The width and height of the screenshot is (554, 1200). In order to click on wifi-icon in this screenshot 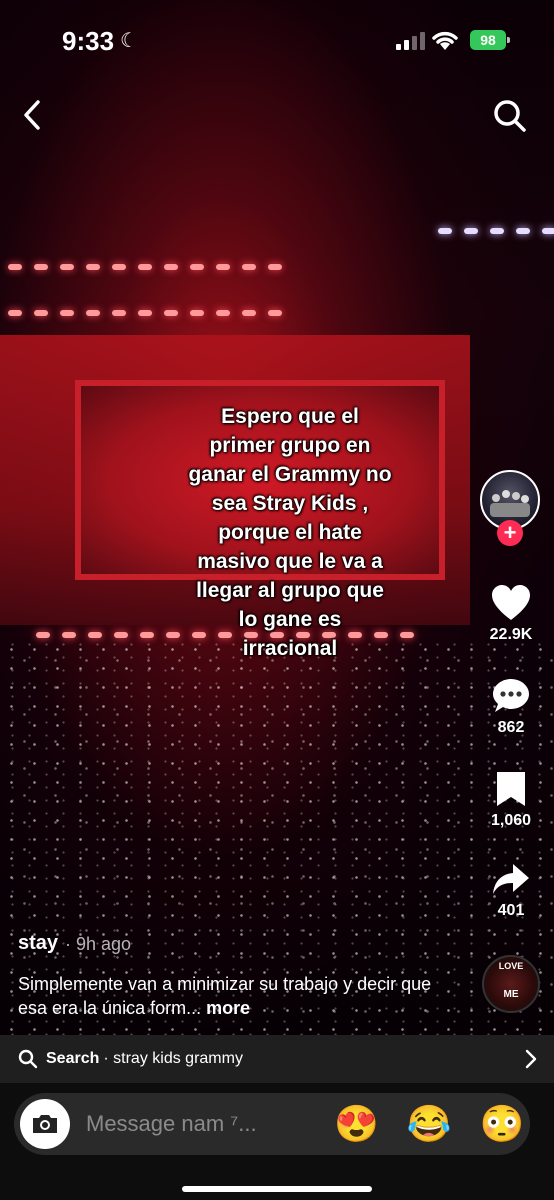, I will do `click(445, 40)`.